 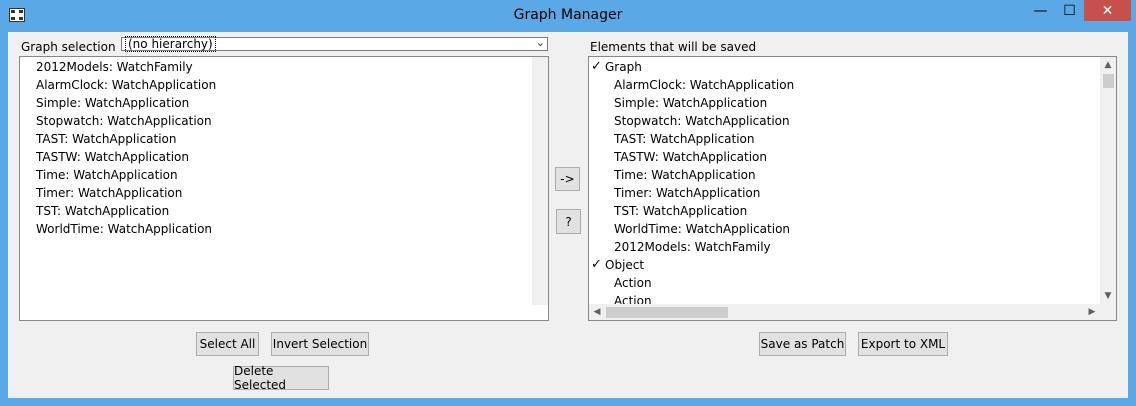 What do you see at coordinates (633, 283) in the screenshot?
I see `tree-item: Action` at bounding box center [633, 283].